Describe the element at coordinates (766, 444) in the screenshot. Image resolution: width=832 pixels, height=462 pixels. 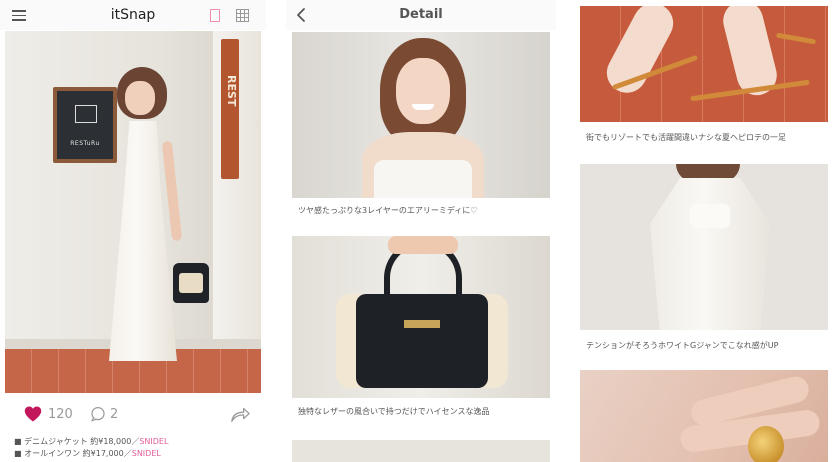
I see `gold-ring` at that location.